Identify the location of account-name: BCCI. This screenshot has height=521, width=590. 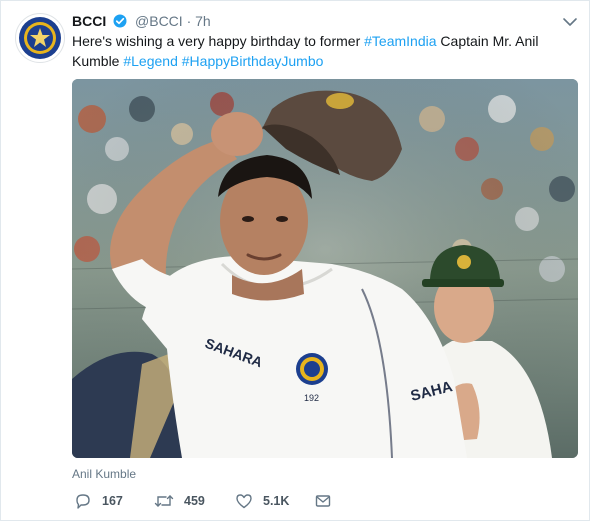
(89, 21).